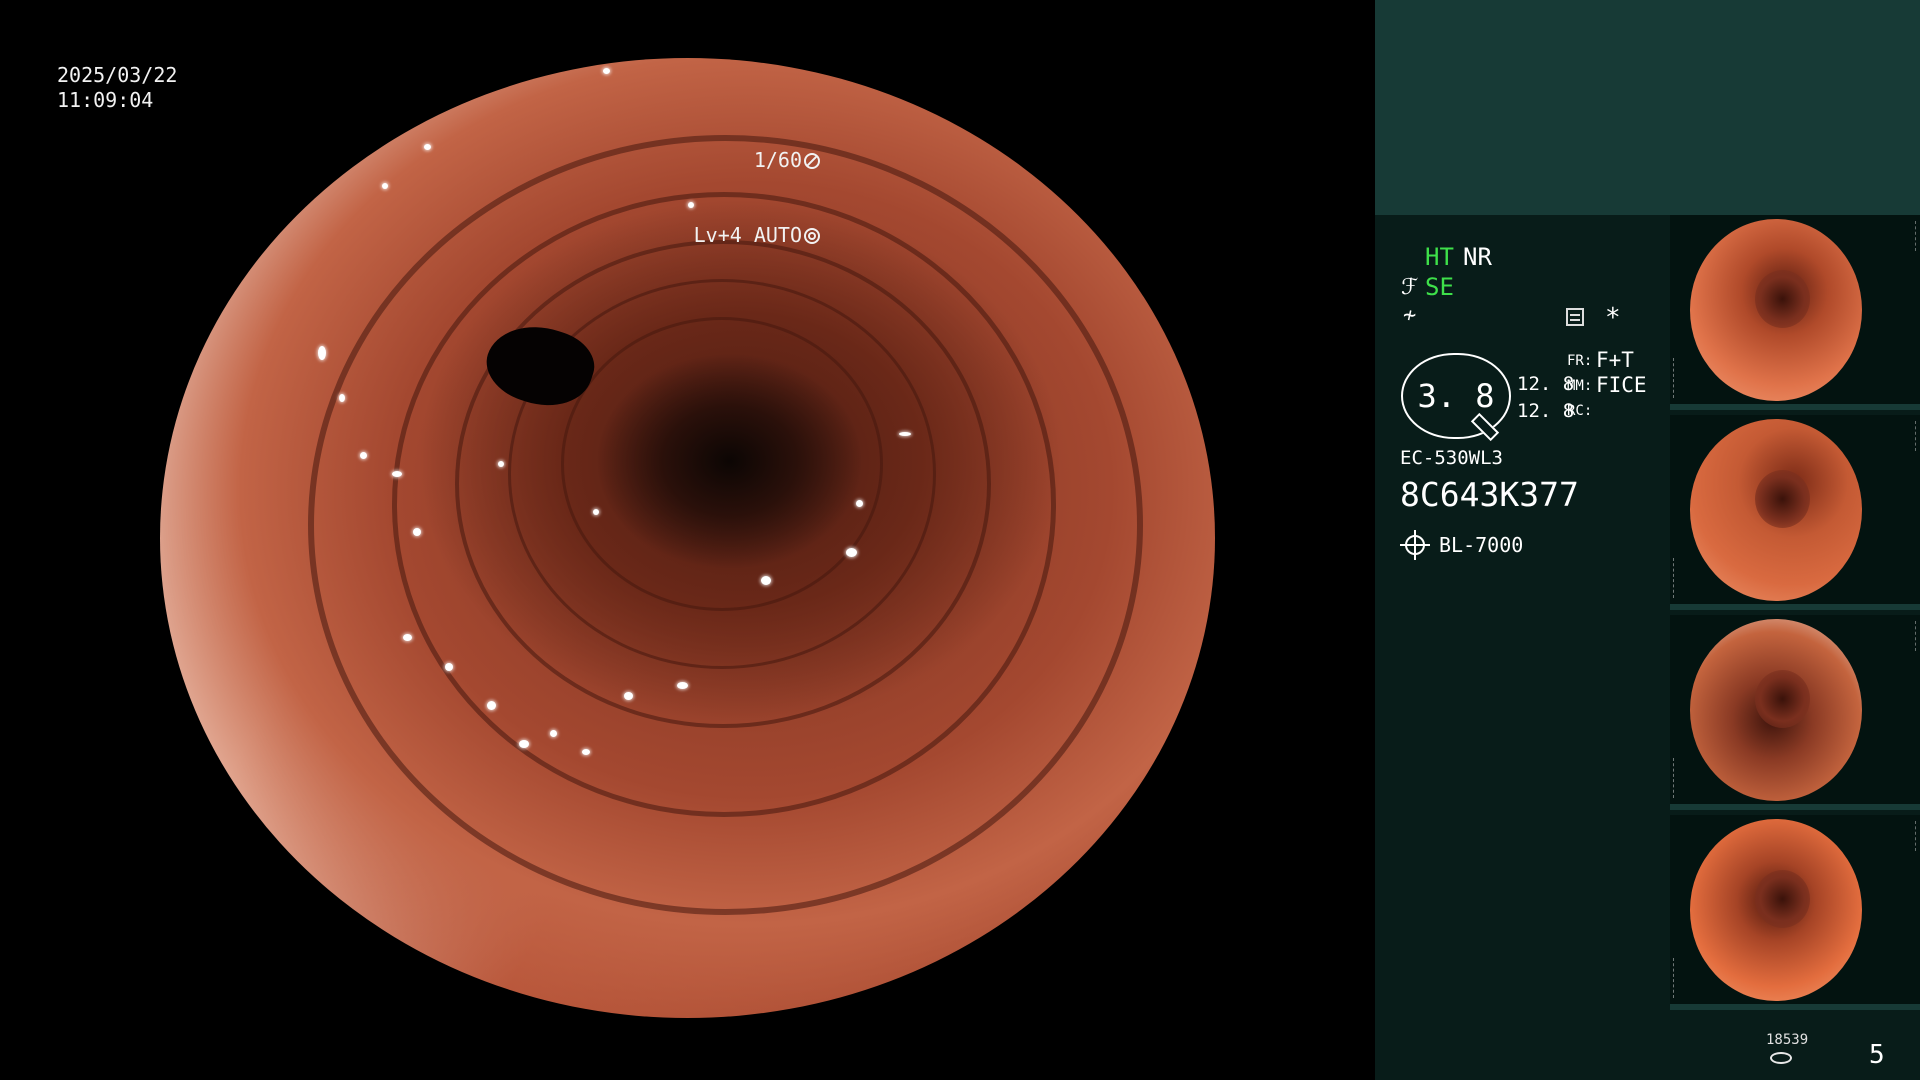 The width and height of the screenshot is (1920, 1080). What do you see at coordinates (1485, 427) in the screenshot?
I see `magnifier-icon` at bounding box center [1485, 427].